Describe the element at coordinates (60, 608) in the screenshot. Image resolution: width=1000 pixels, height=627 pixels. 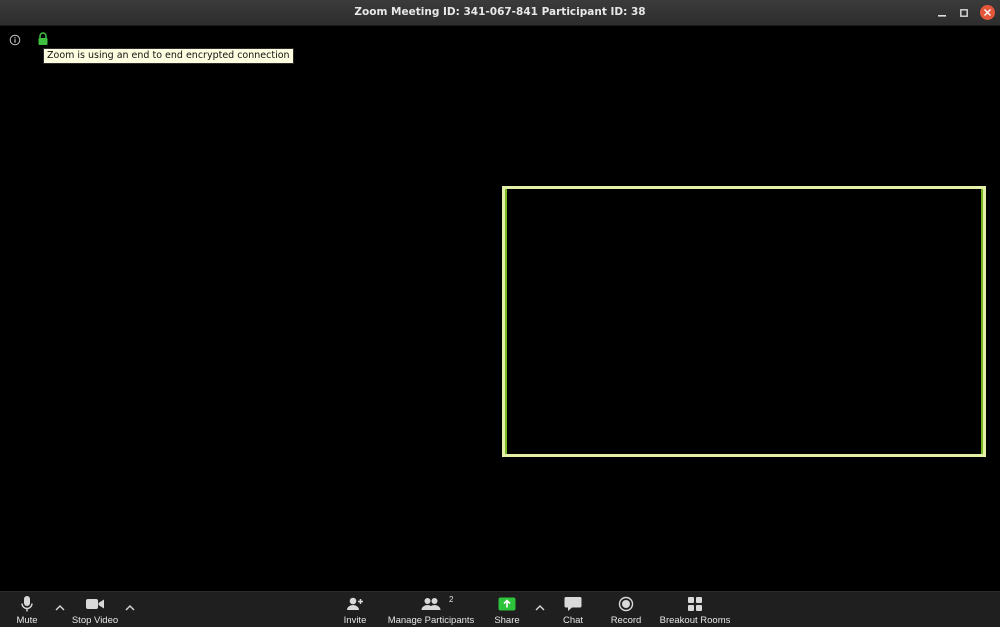
I see `audio-options-chevron-up-icon` at that location.